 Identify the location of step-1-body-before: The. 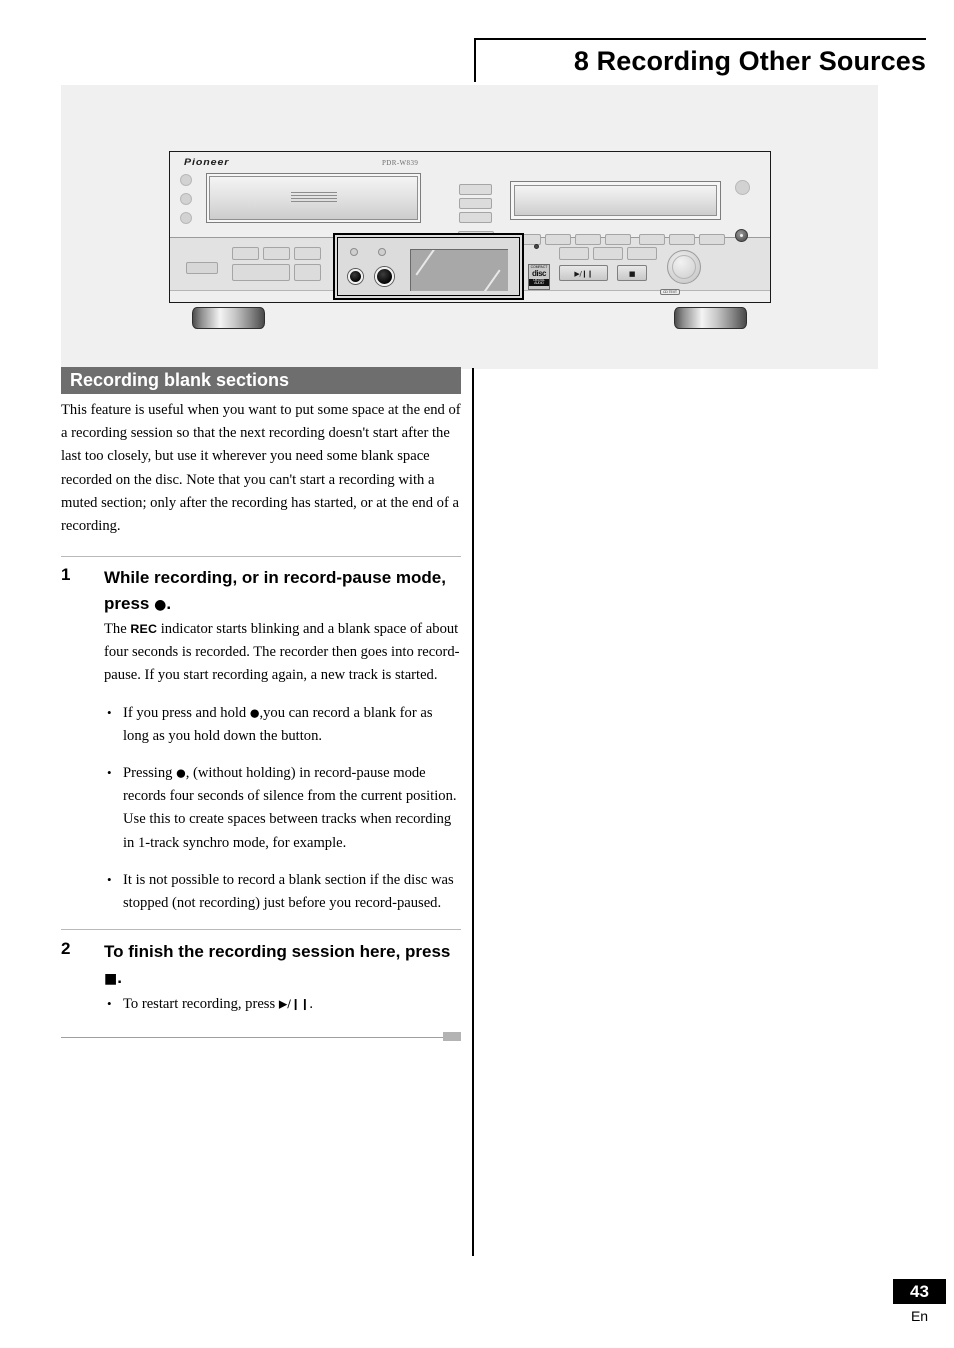
(117, 629).